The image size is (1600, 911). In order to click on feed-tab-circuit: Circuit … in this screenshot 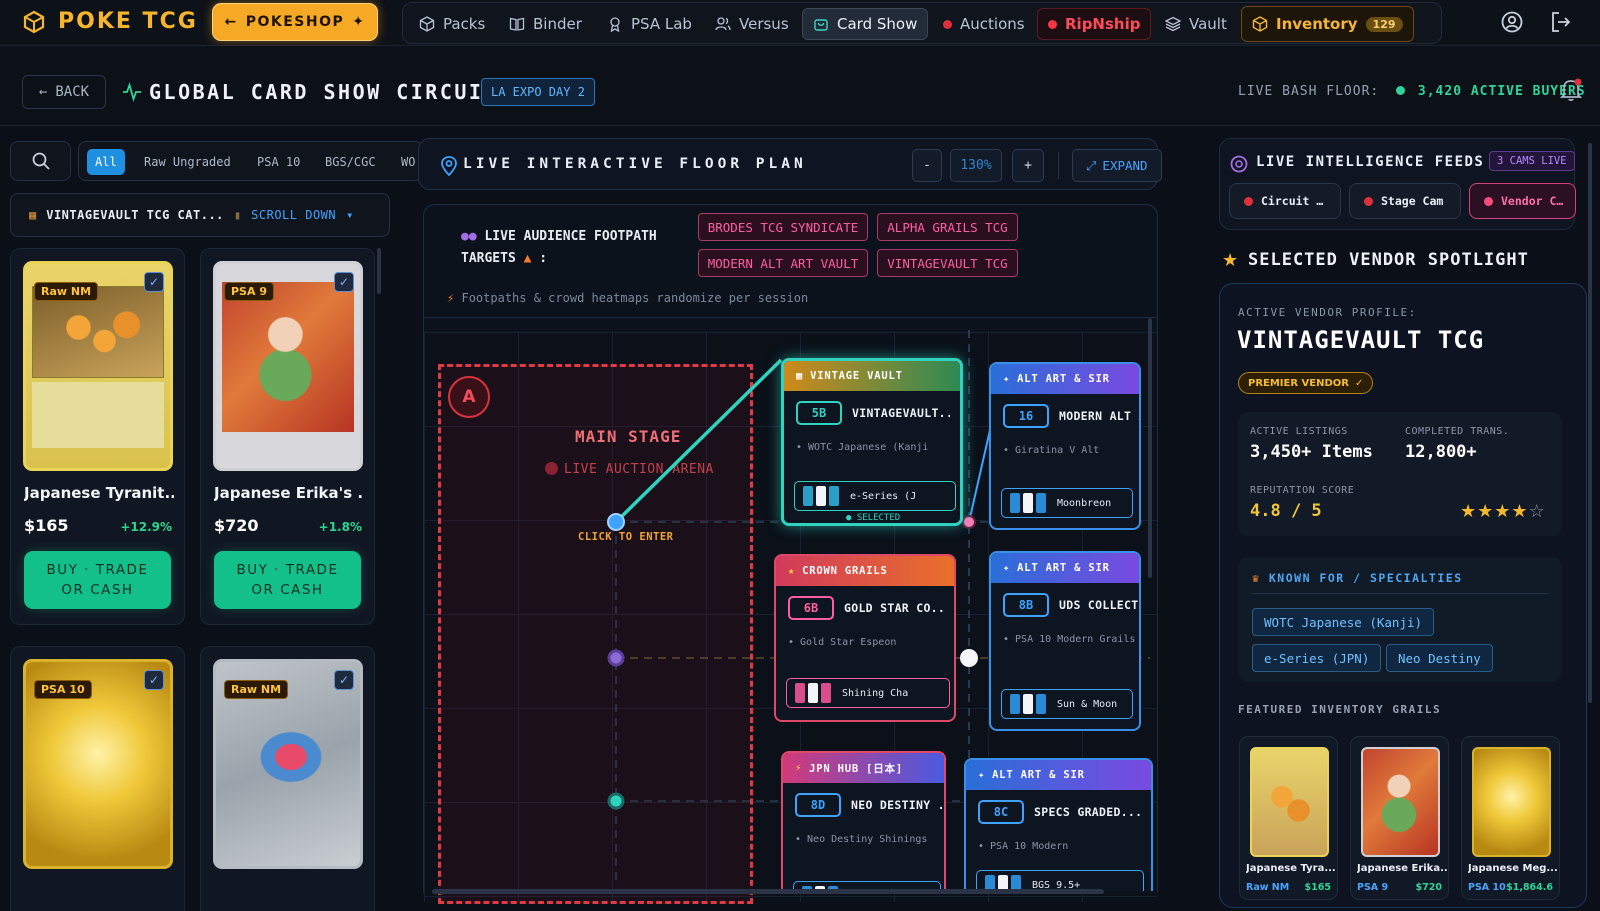, I will do `click(1285, 201)`.